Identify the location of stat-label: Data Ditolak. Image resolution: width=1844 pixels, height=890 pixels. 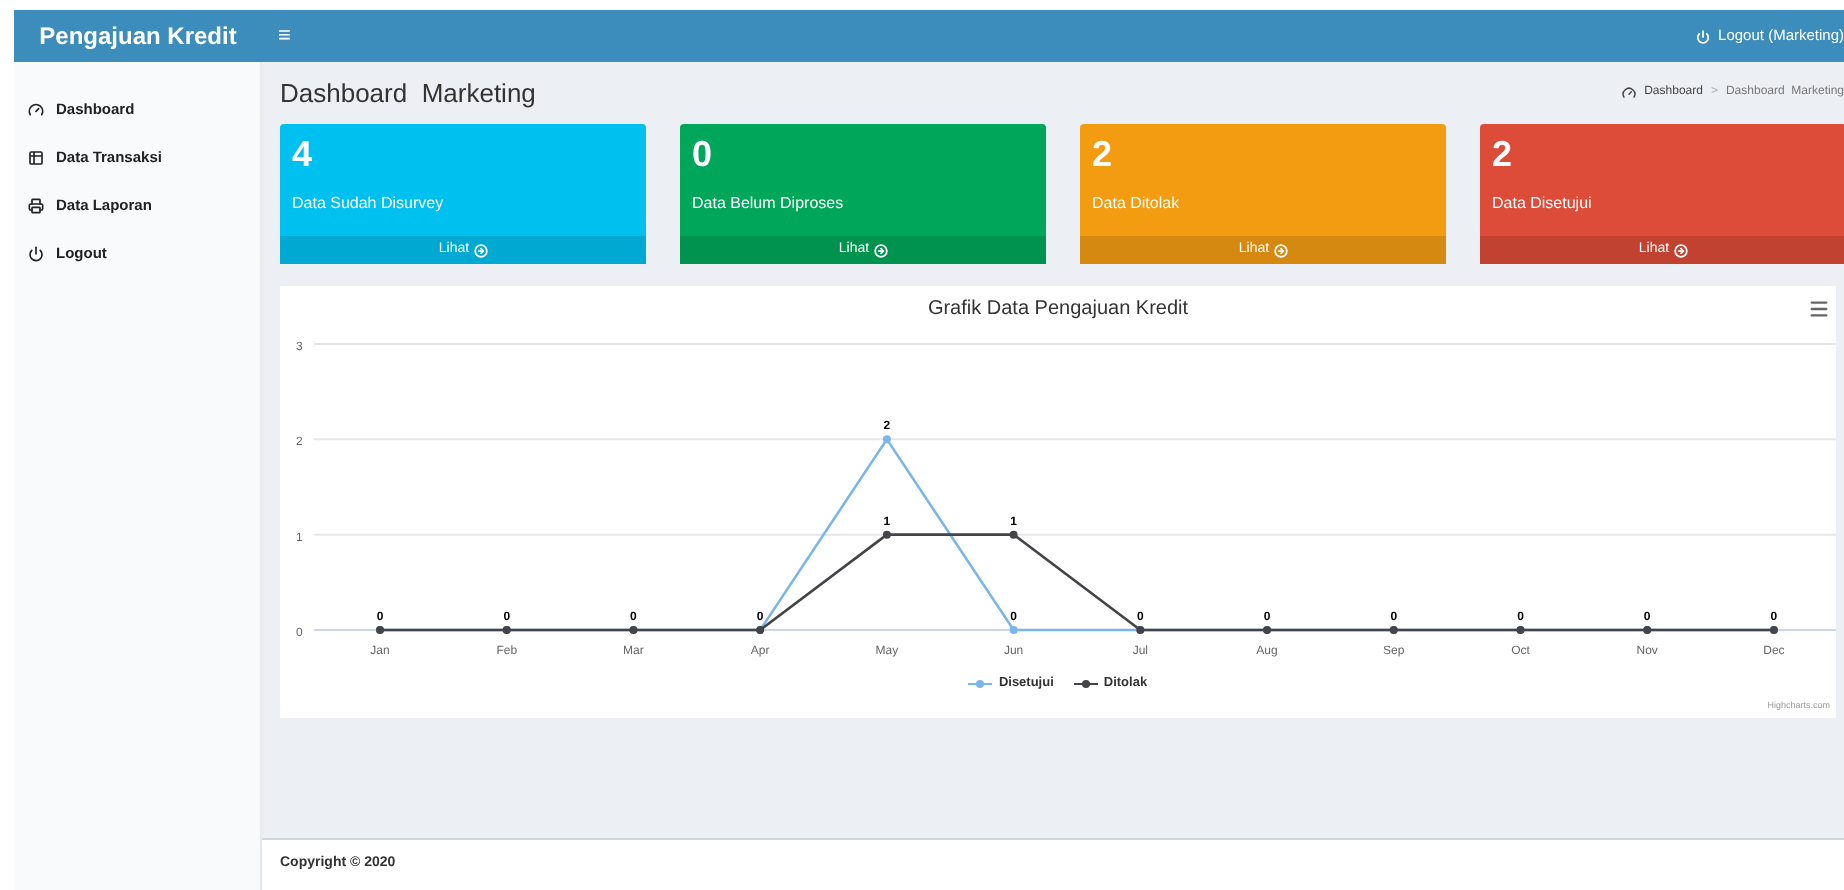
(1137, 204).